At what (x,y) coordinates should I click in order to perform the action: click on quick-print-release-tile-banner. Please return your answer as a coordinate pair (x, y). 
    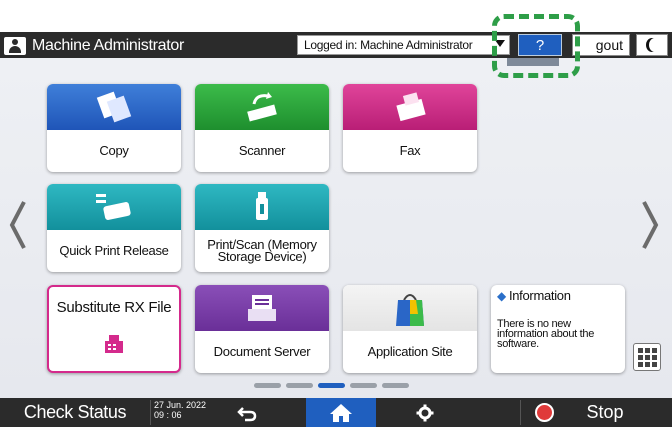
    Looking at the image, I should click on (114, 207).